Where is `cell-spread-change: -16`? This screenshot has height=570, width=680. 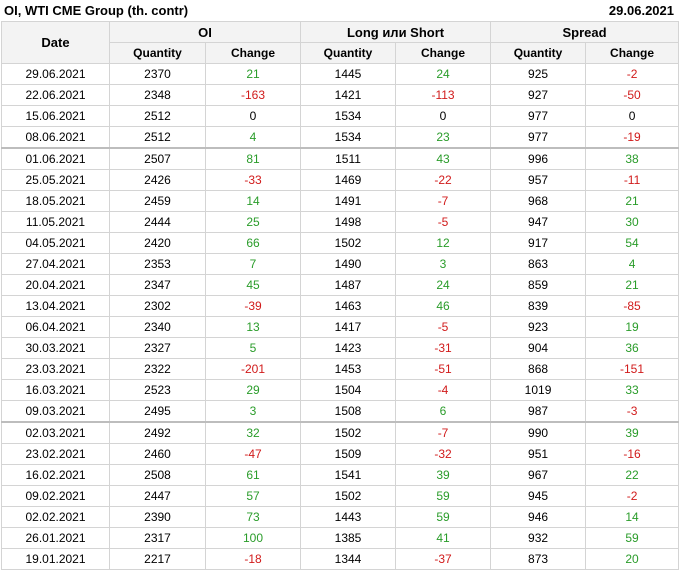
cell-spread-change: -16 is located at coordinates (632, 454).